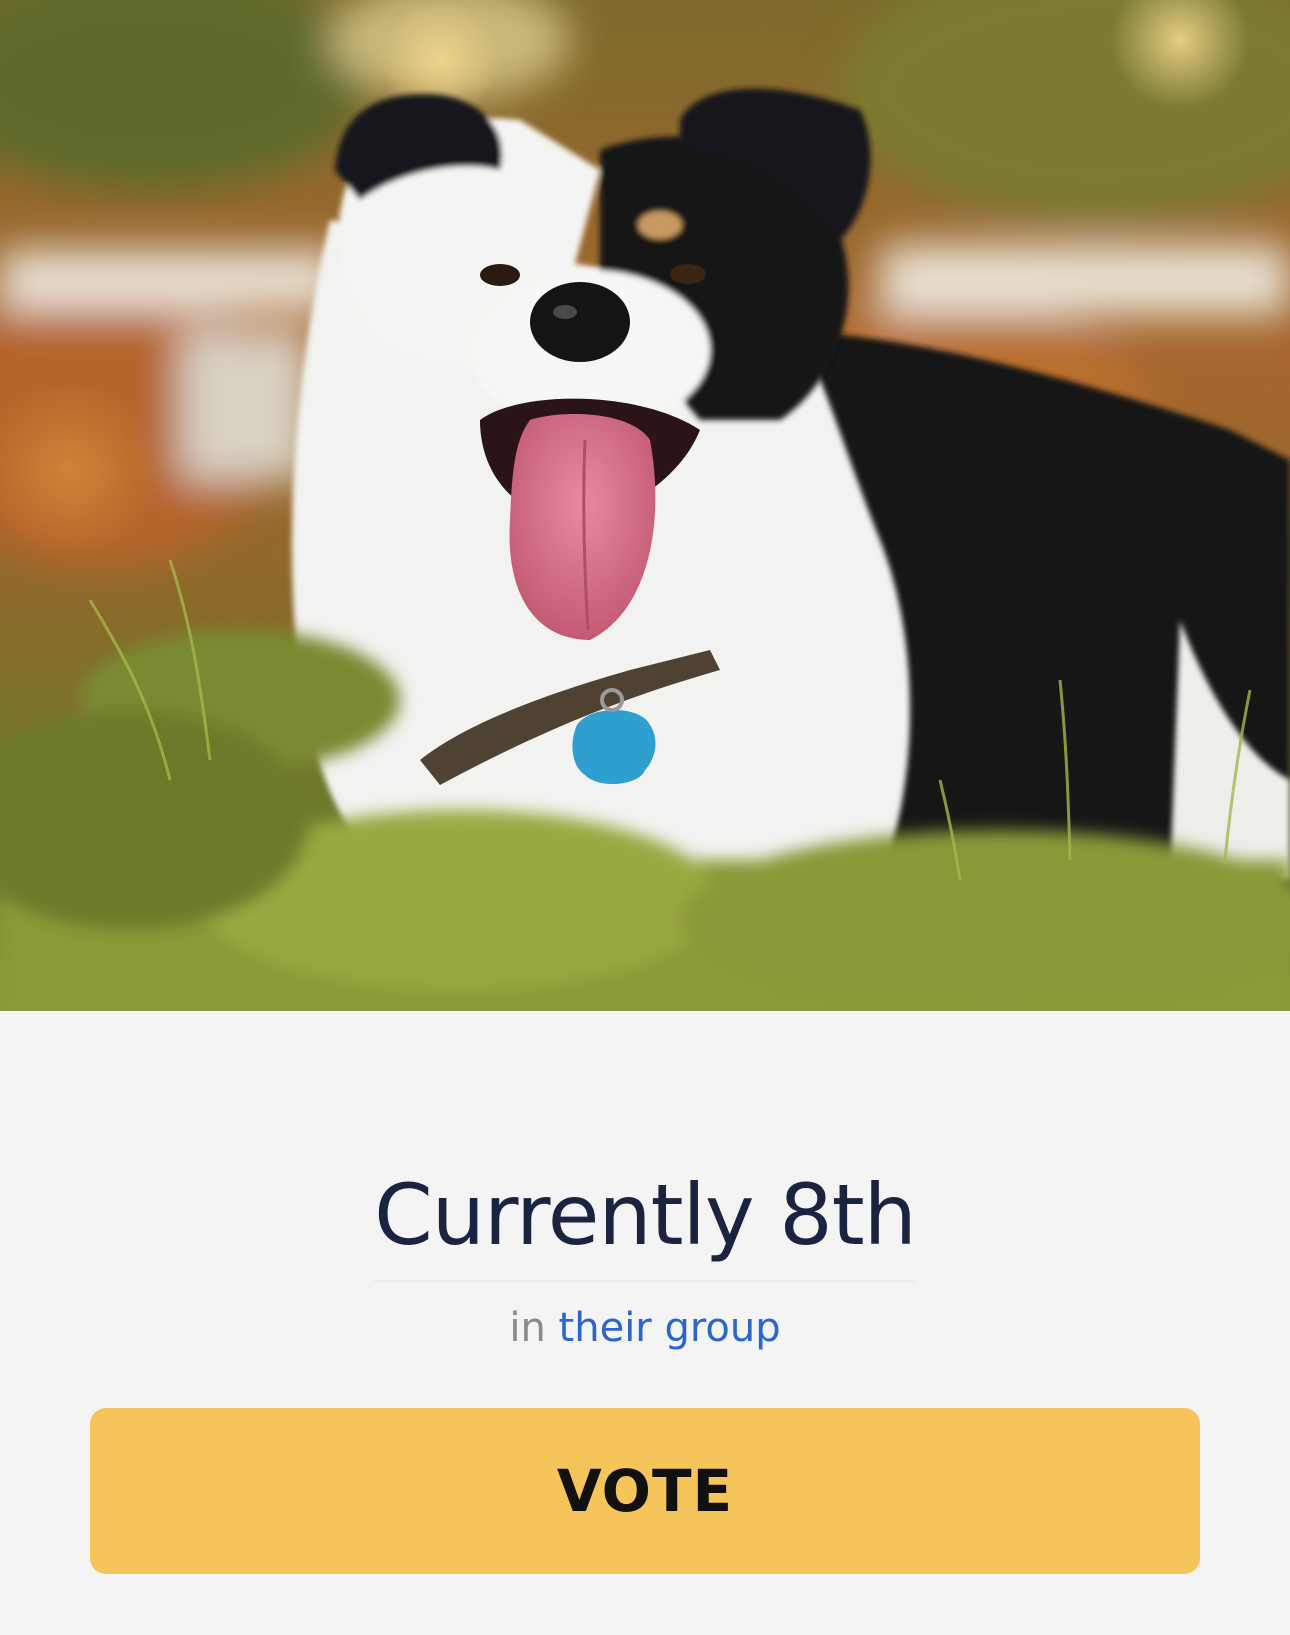 The width and height of the screenshot is (1290, 1635). I want to click on rank-context: in their group, so click(645, 1328).